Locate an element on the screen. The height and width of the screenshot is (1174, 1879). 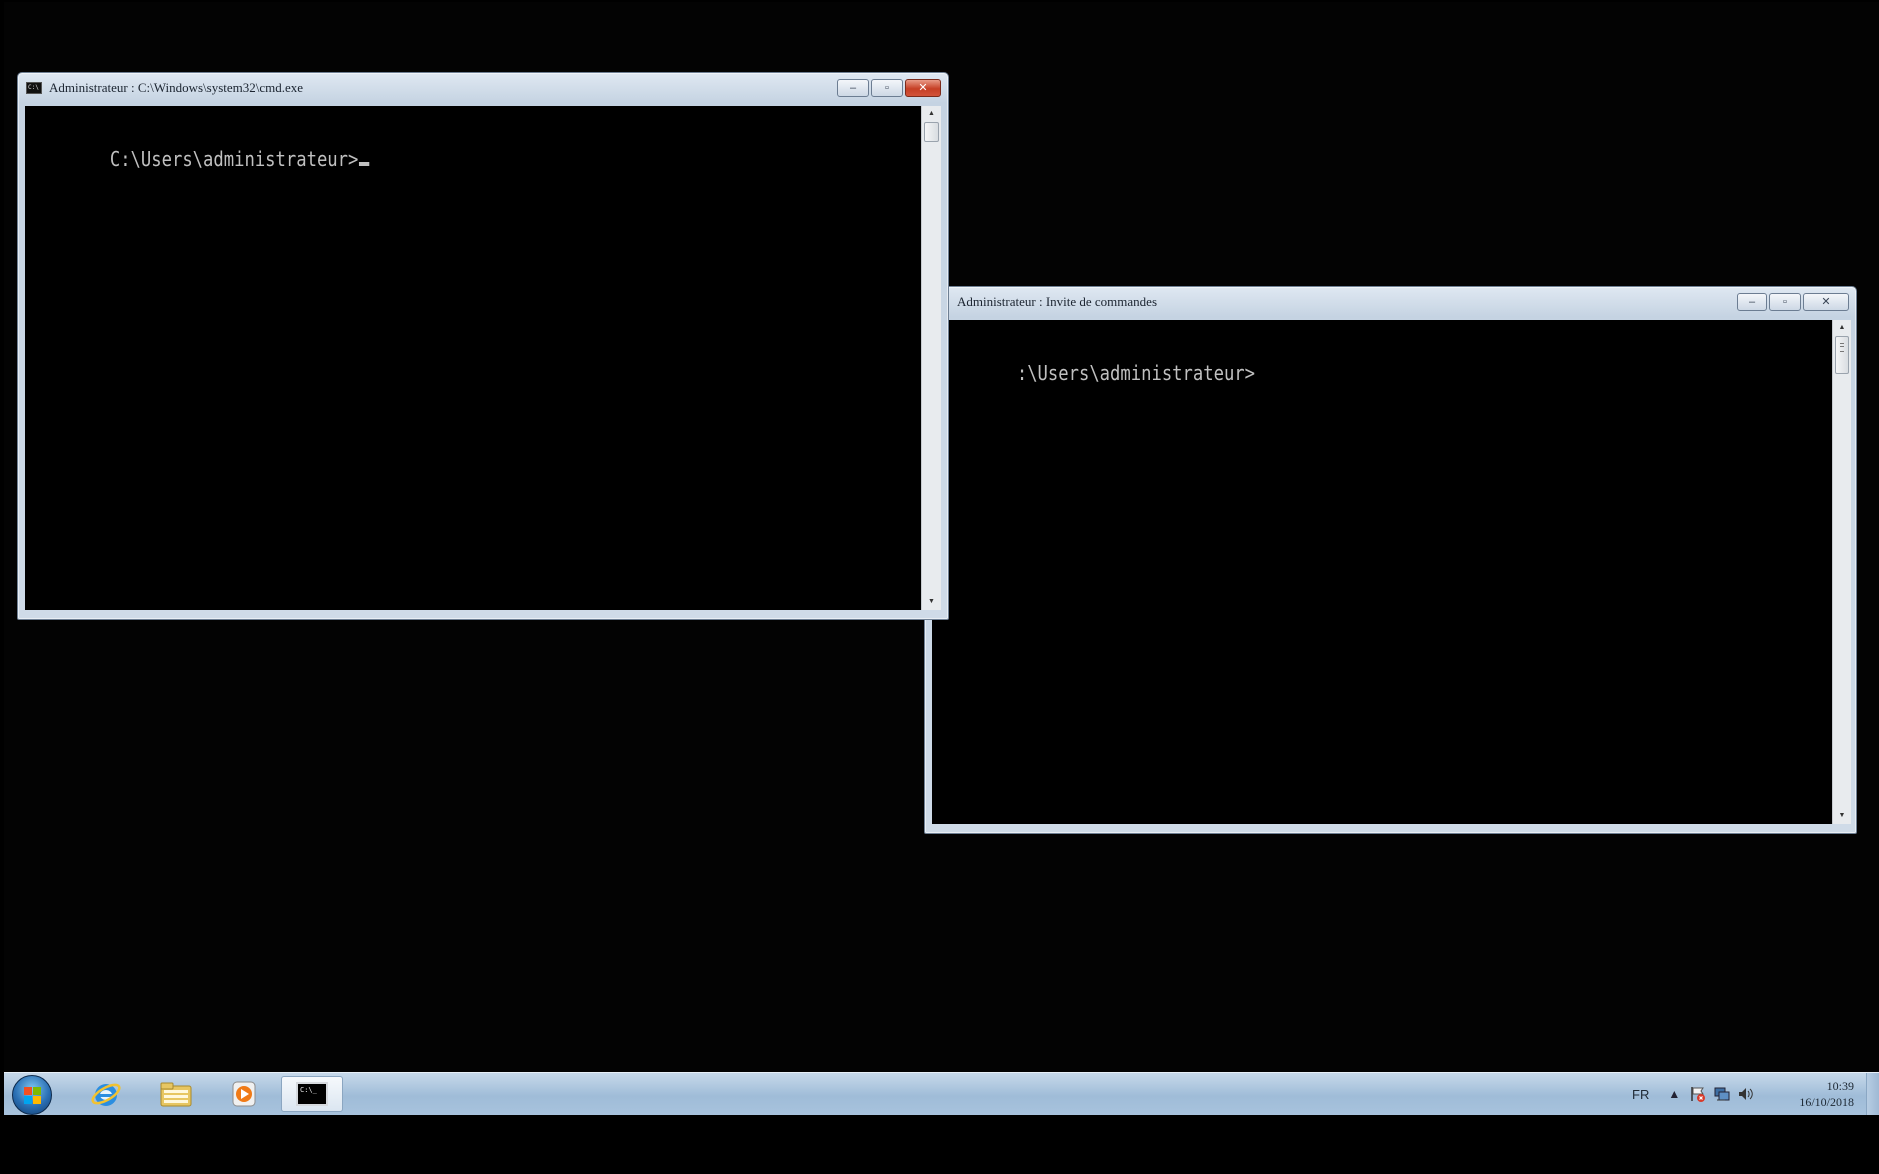
cmd-icon: C:\_ is located at coordinates (312, 1094).